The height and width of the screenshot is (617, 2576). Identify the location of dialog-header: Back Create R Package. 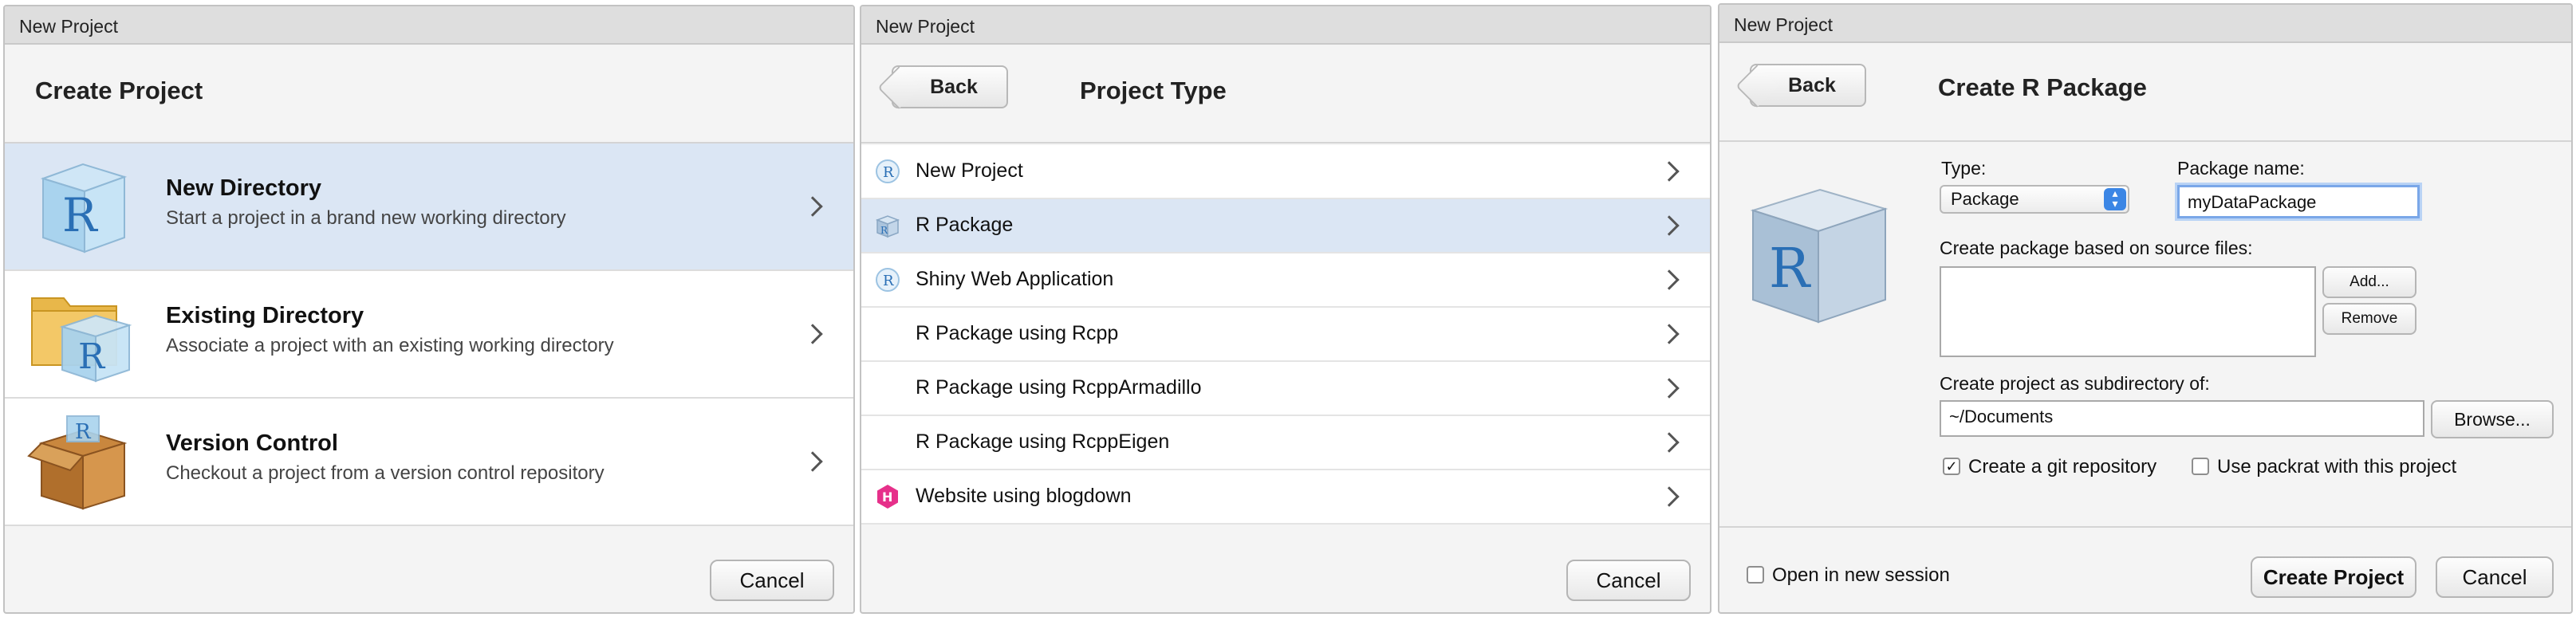
(2145, 92).